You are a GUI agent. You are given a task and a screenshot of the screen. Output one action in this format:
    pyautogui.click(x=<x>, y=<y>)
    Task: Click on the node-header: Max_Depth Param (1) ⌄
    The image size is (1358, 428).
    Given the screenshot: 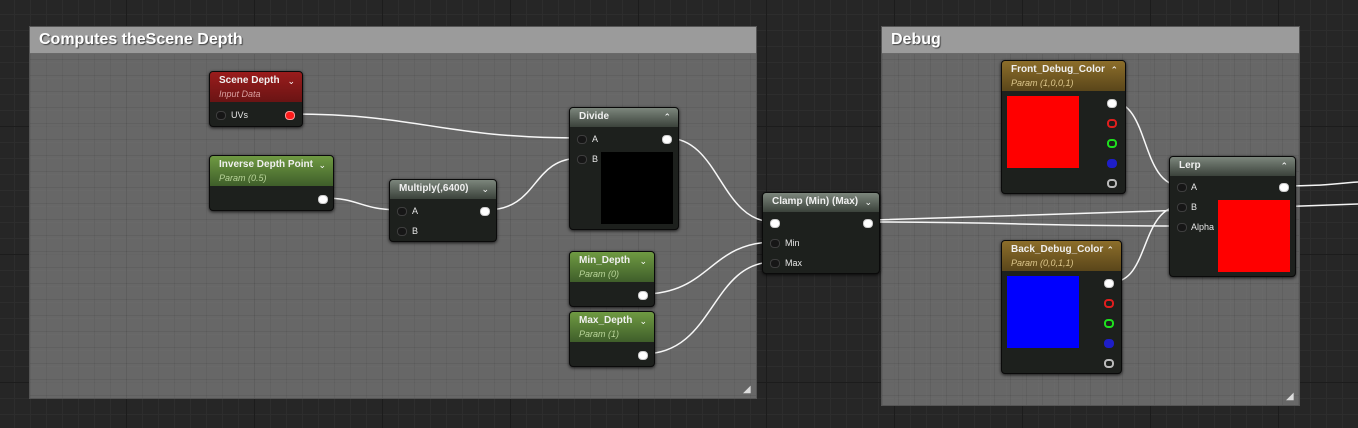 What is the action you would take?
    pyautogui.click(x=612, y=327)
    